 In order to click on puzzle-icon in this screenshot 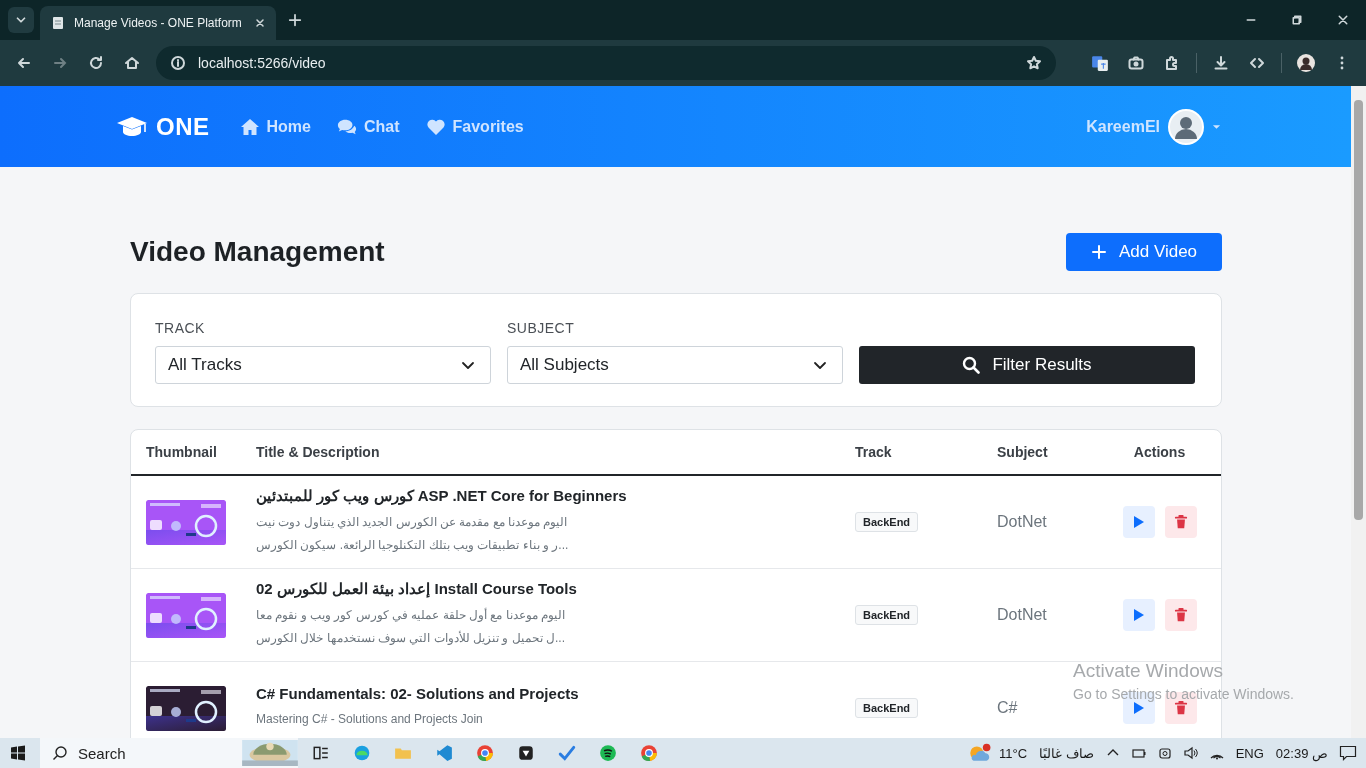, I will do `click(1172, 63)`.